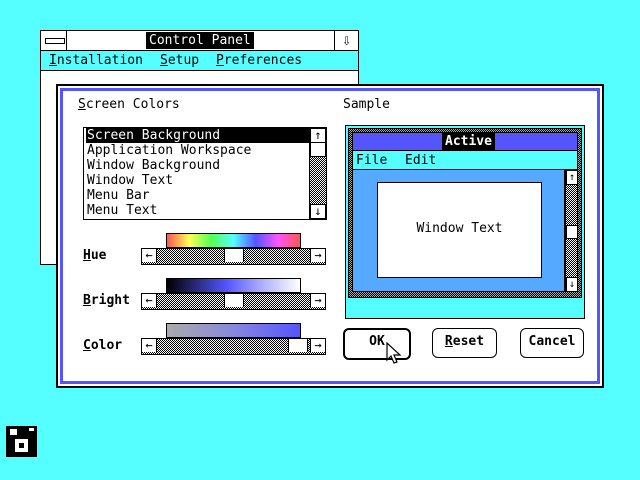 This screenshot has height=480, width=640. Describe the element at coordinates (317, 173) in the screenshot. I see `list-scrollbar: ↑ ↓` at that location.